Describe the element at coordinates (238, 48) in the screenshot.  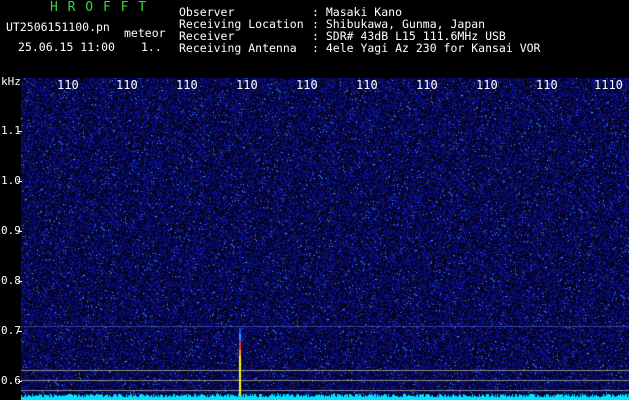
I see `antenna-label: Receiving Antenna` at that location.